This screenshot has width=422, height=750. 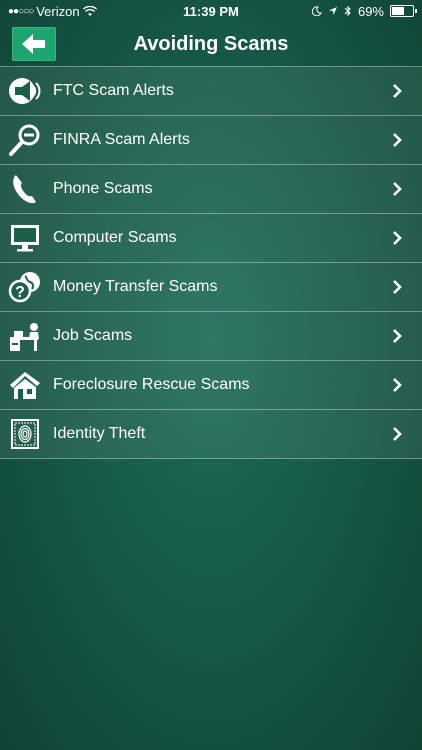 I want to click on list-item-finra-scam-alerts: FINRA Scam Alerts, so click(x=211, y=140).